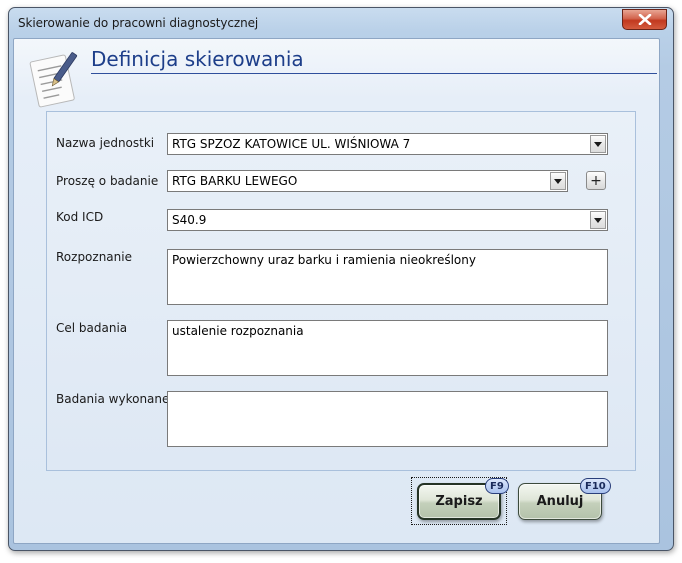 The width and height of the screenshot is (682, 563). What do you see at coordinates (197, 59) in the screenshot?
I see `page-title: Definicja skierowania` at bounding box center [197, 59].